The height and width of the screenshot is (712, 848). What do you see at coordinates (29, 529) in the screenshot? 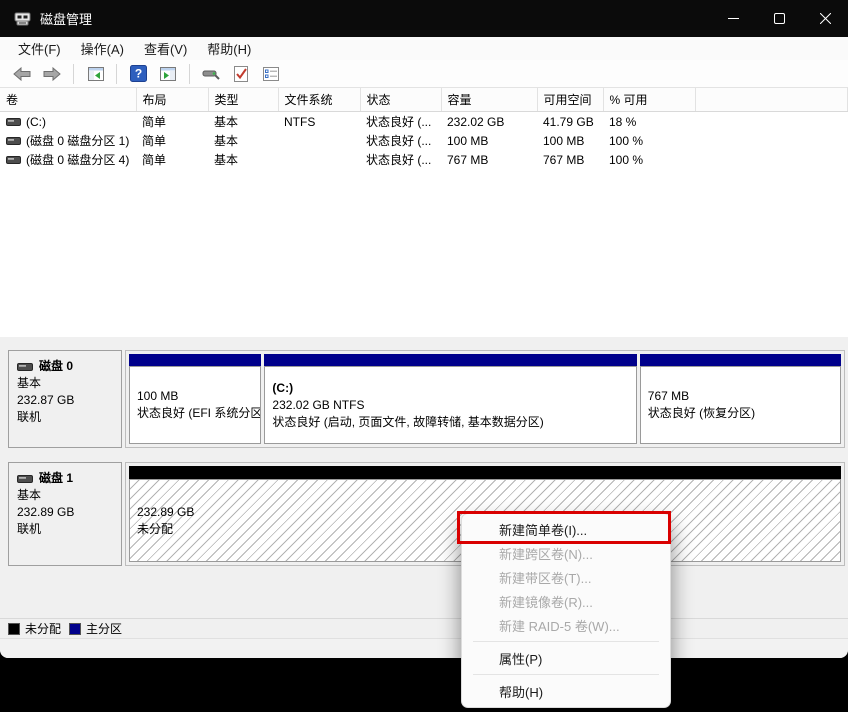
I see `disk1-status: 联机` at bounding box center [29, 529].